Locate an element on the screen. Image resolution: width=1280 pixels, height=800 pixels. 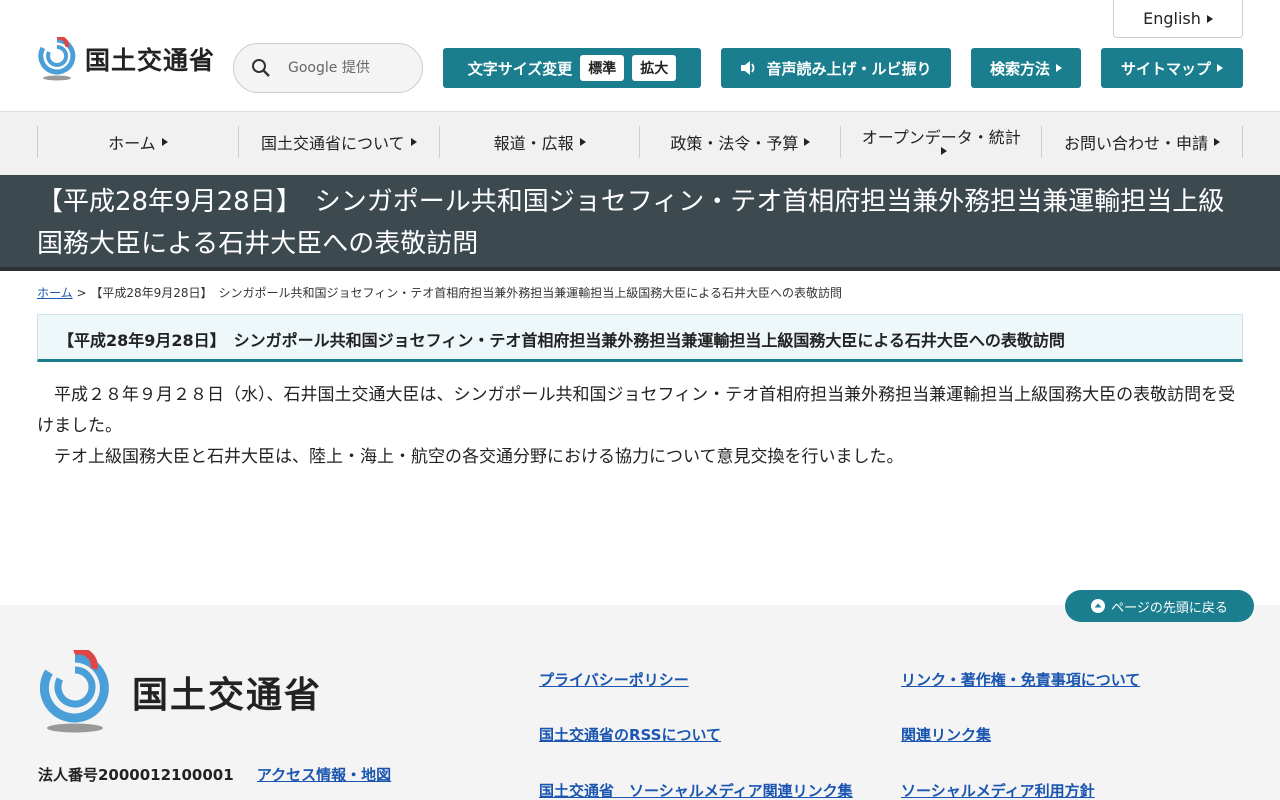
english-label: English is located at coordinates (1172, 18).